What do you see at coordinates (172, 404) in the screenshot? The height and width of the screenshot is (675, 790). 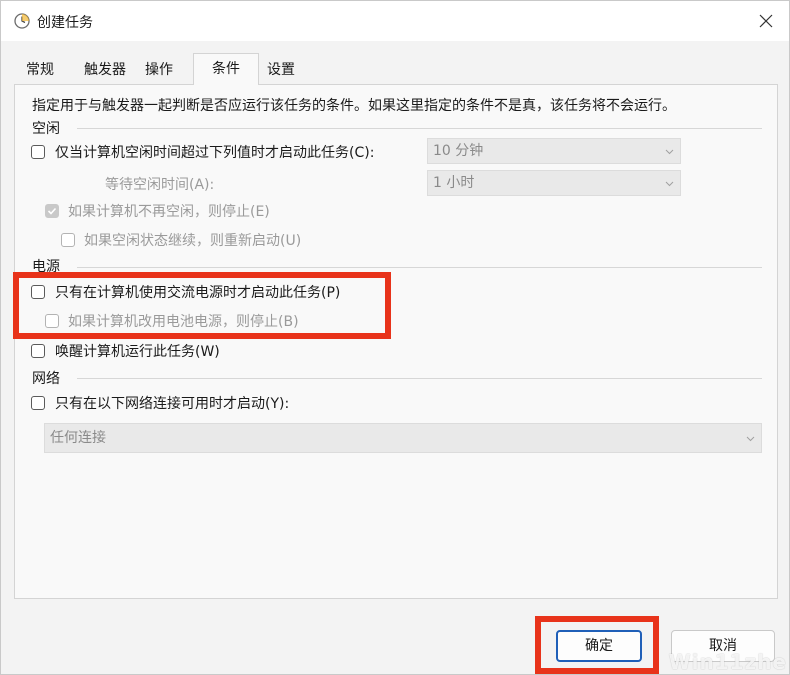 I see `network-only-label: 只有在以下网络连接可用时才启动(Y):` at bounding box center [172, 404].